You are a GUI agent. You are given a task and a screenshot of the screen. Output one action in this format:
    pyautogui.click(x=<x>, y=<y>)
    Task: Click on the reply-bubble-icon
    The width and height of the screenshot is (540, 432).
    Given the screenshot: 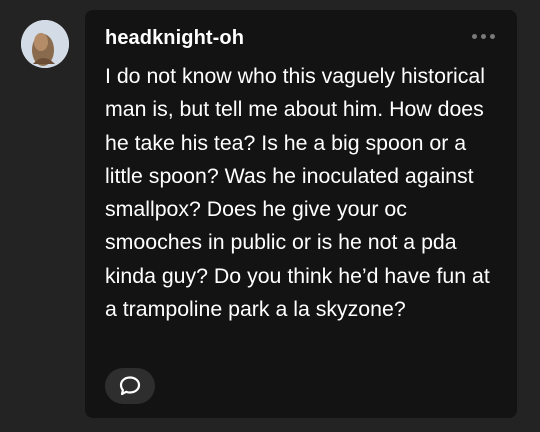 What is the action you would take?
    pyautogui.click(x=130, y=386)
    